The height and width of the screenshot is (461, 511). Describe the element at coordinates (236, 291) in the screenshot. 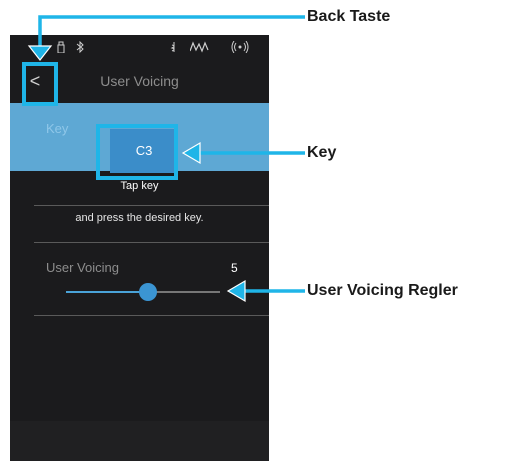

I see `slider-callout-arrowhead` at that location.